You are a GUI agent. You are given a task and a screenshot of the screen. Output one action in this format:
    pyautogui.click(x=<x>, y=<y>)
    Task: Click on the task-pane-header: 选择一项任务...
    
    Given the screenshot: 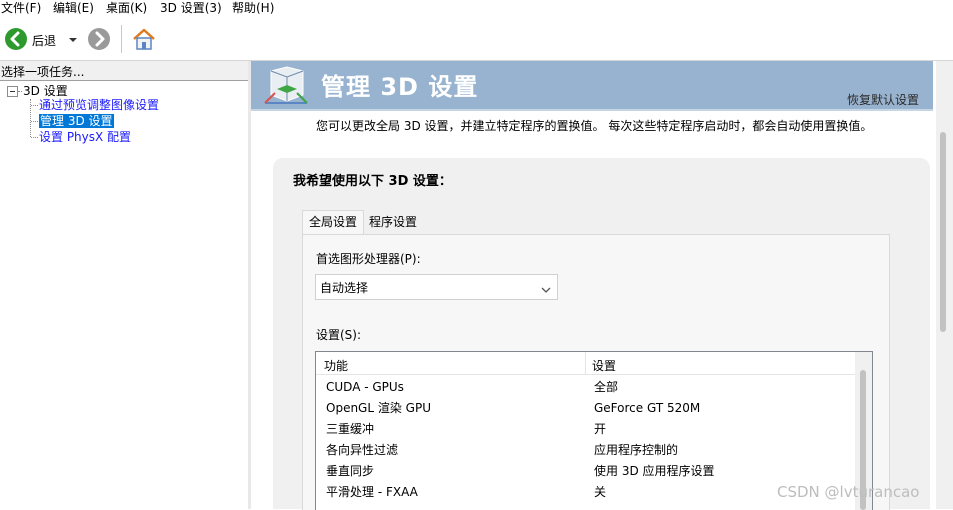 What is the action you would take?
    pyautogui.click(x=124, y=71)
    